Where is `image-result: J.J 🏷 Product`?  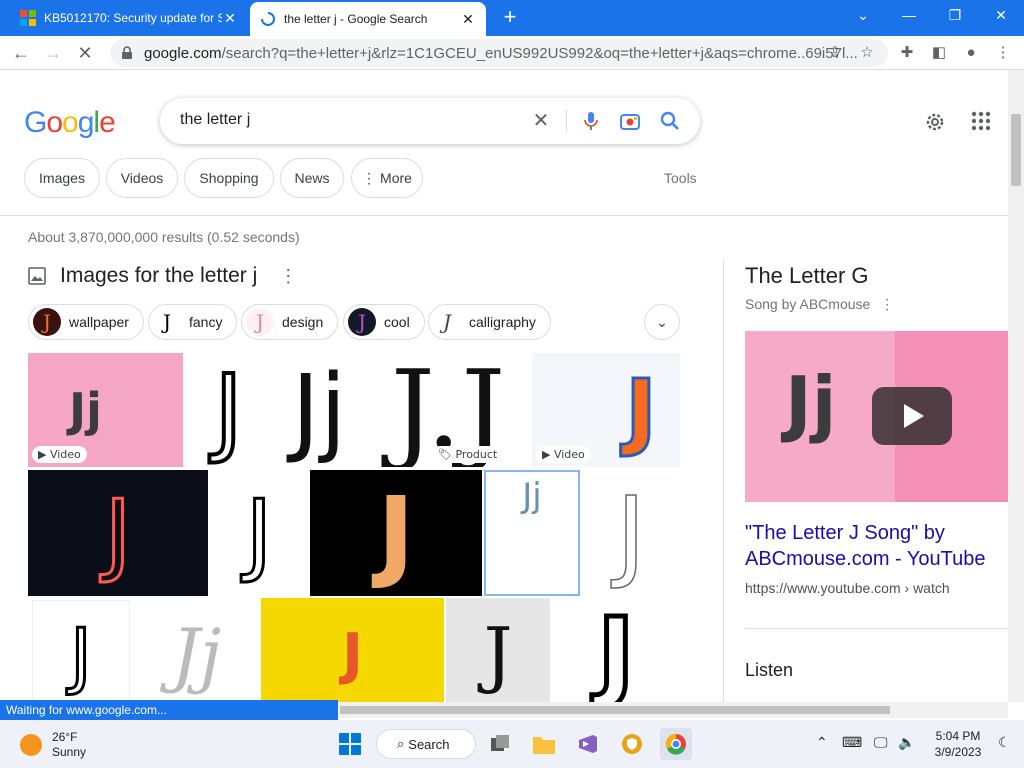
image-result: J.J 🏷 Product is located at coordinates (448, 410).